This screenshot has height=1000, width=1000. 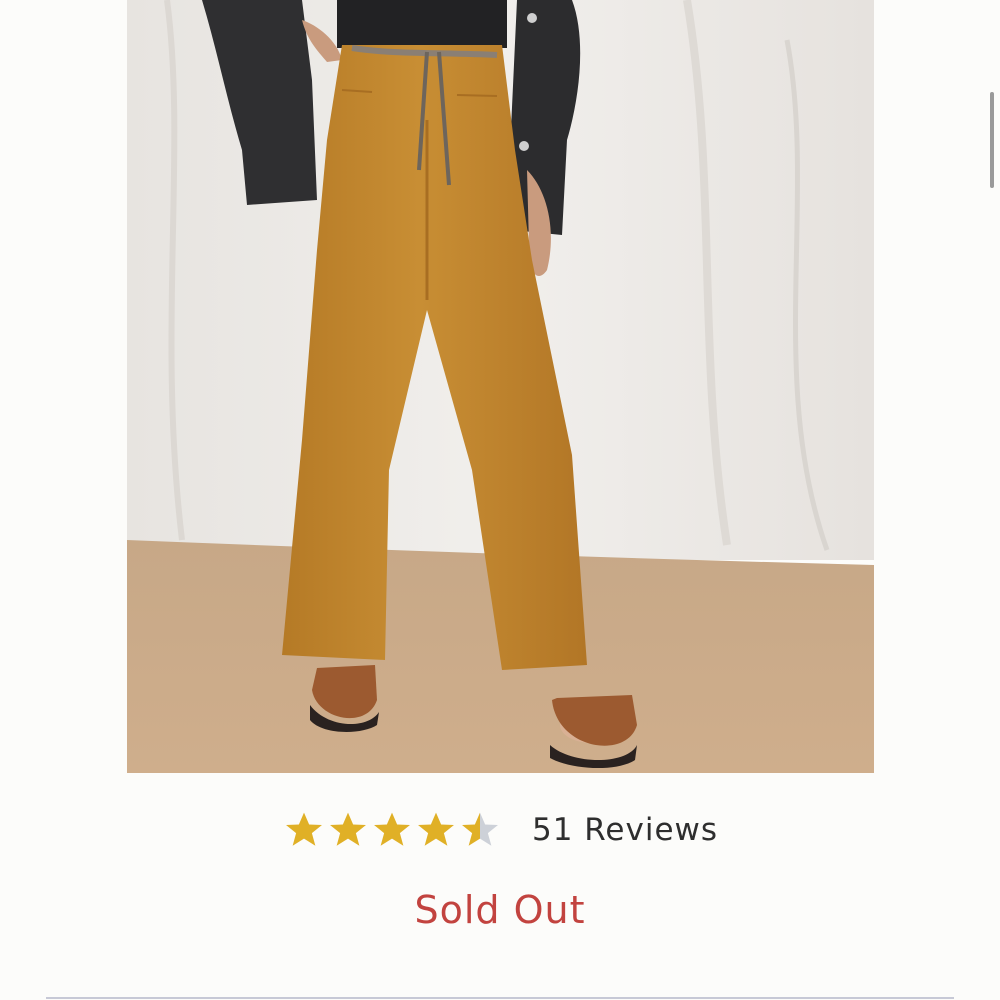 What do you see at coordinates (500, 910) in the screenshot?
I see `availability-status: Sold Out` at bounding box center [500, 910].